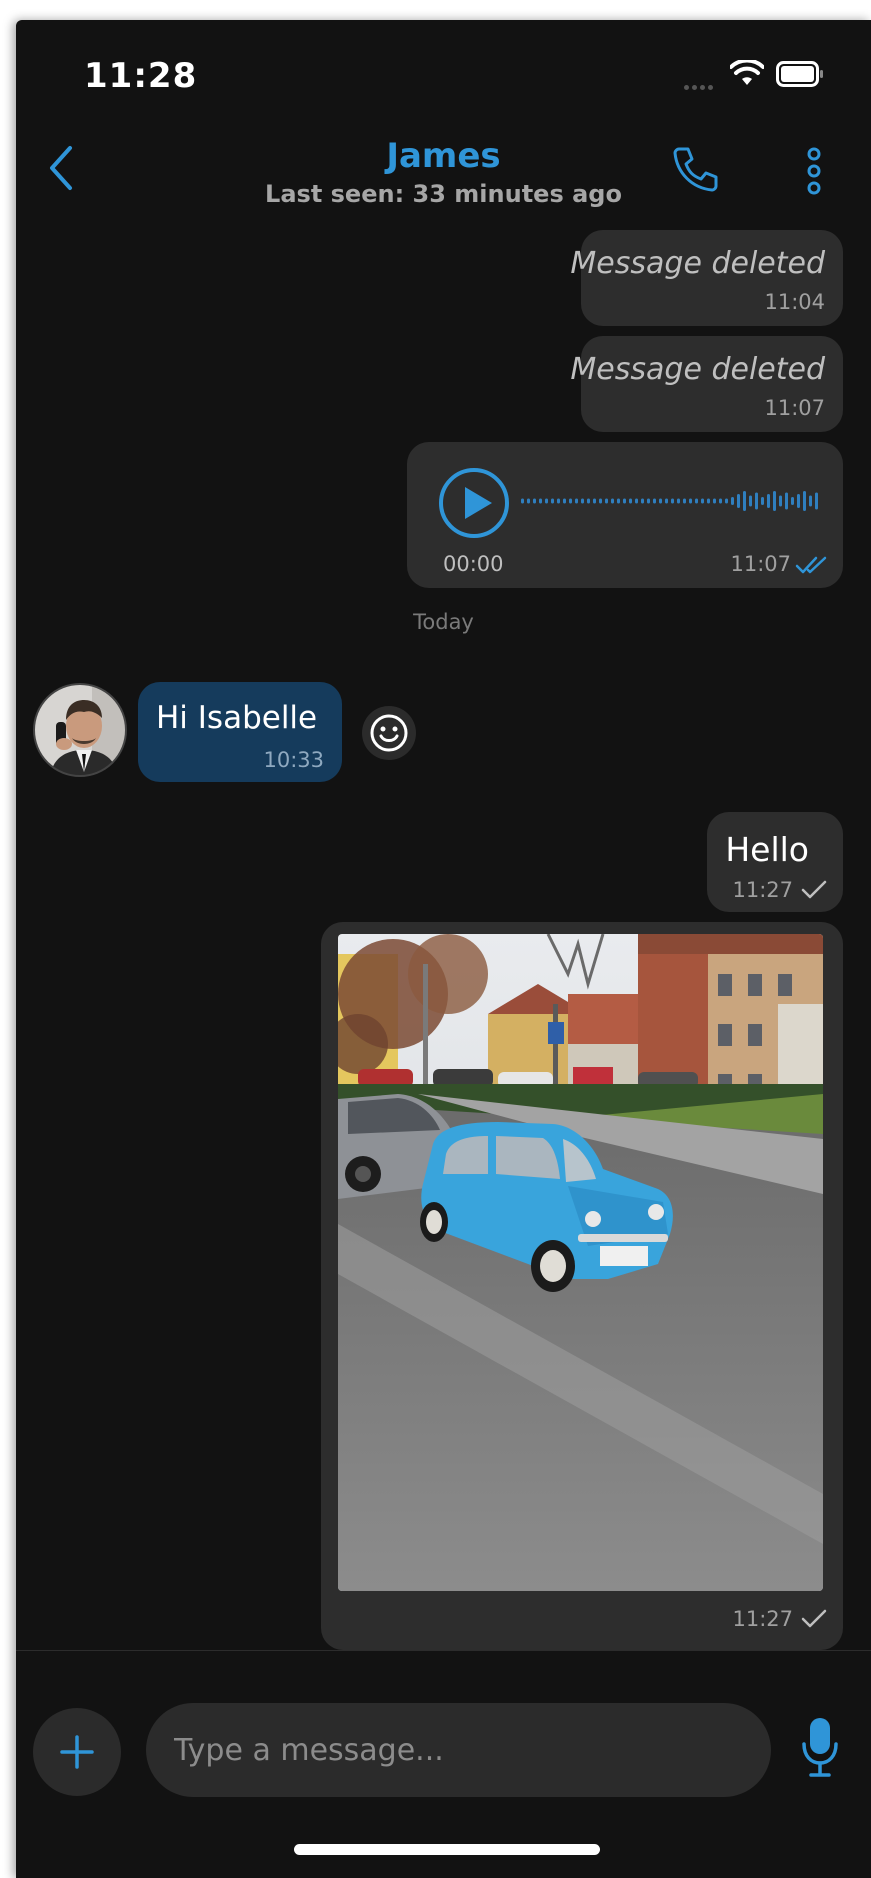 This screenshot has height=1878, width=871. I want to click on status-time: 11:28, so click(141, 76).